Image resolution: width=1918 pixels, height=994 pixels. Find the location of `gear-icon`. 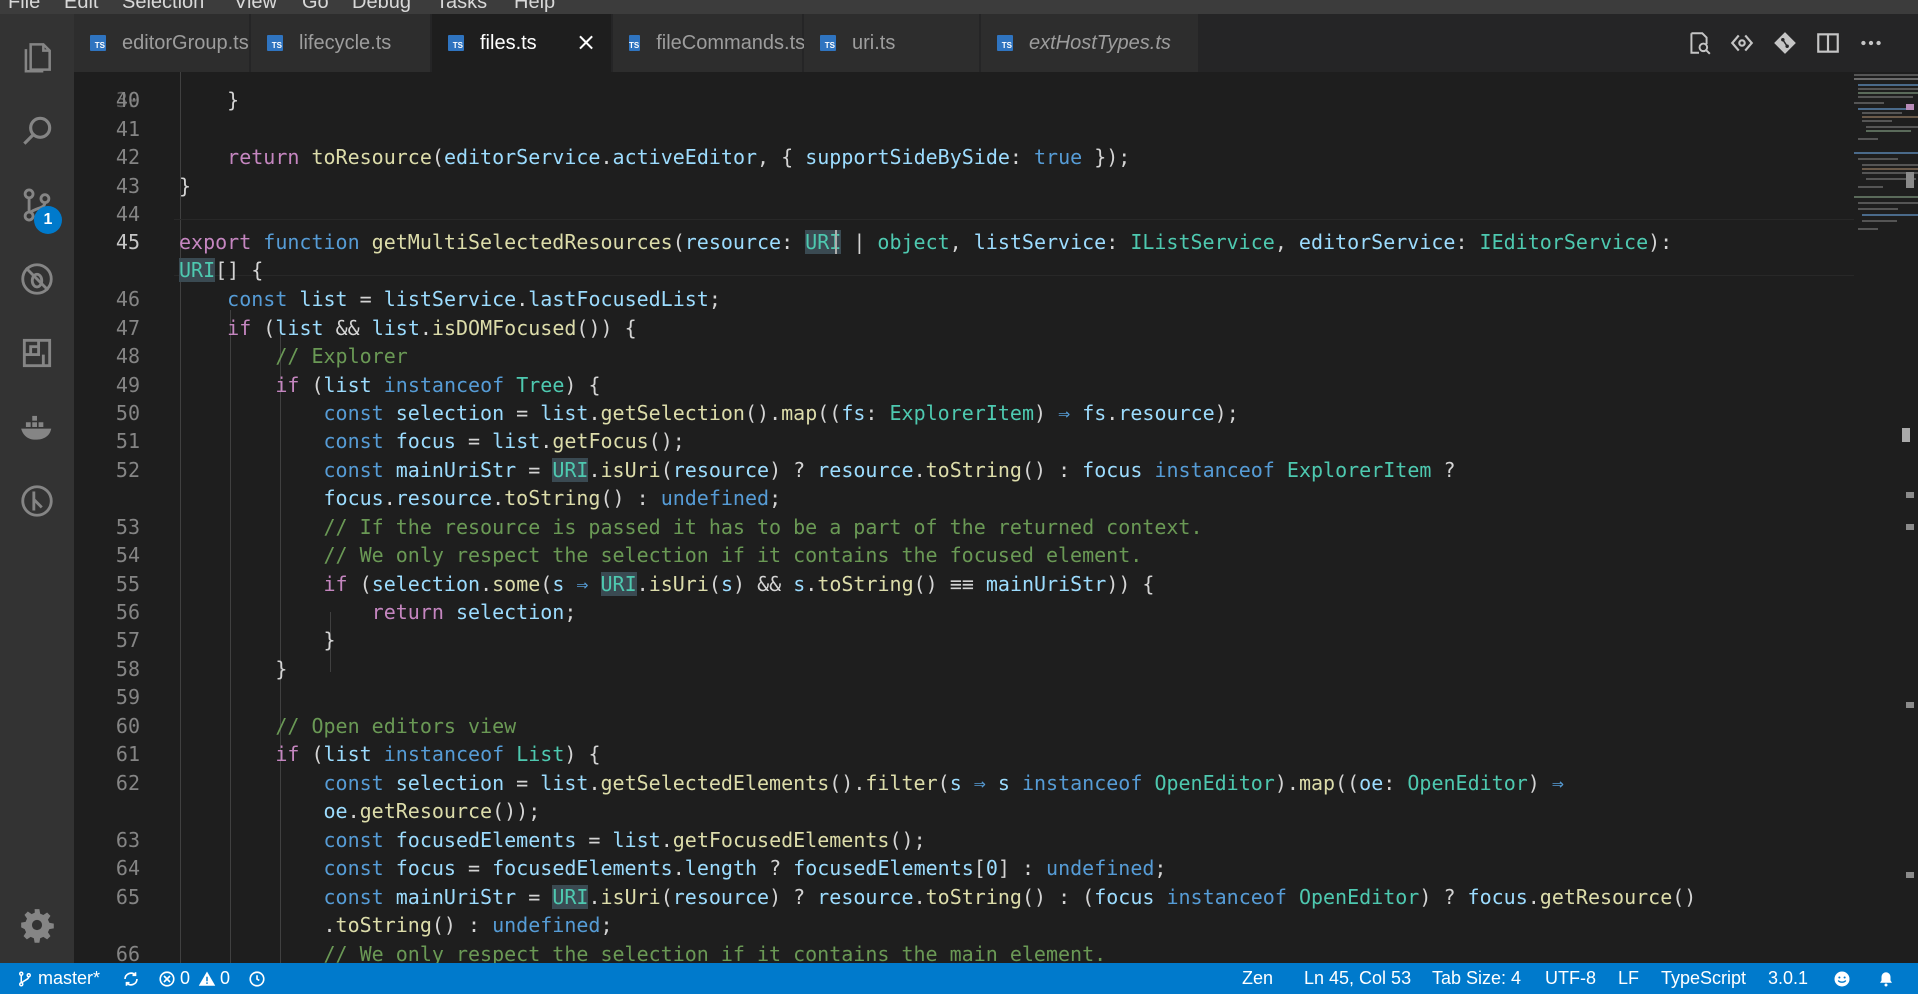

gear-icon is located at coordinates (37, 925).